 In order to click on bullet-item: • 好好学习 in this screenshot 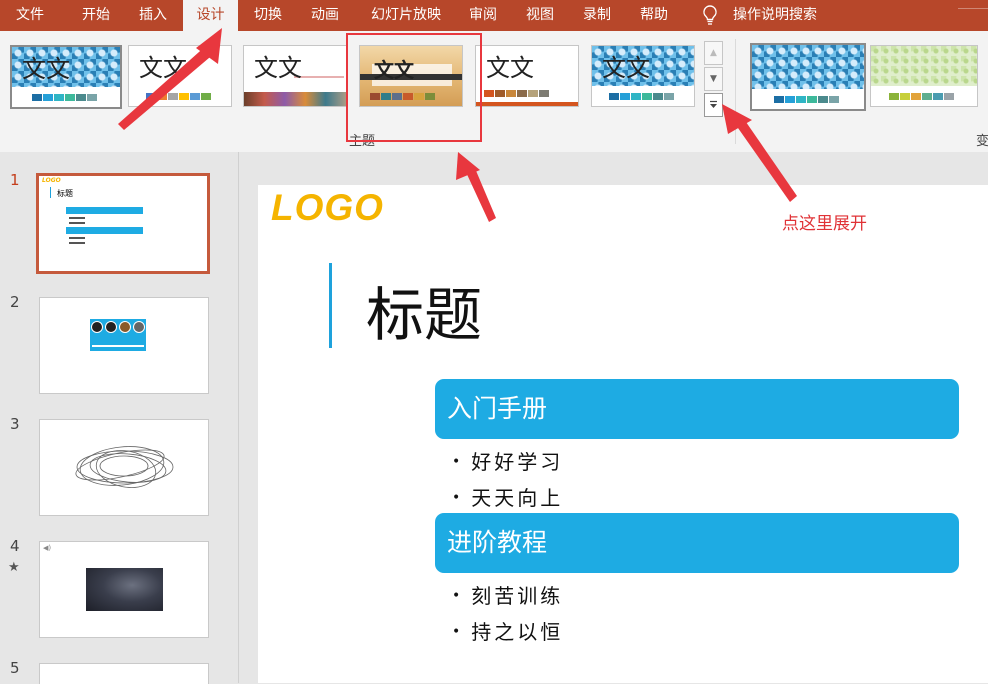, I will do `click(507, 460)`.